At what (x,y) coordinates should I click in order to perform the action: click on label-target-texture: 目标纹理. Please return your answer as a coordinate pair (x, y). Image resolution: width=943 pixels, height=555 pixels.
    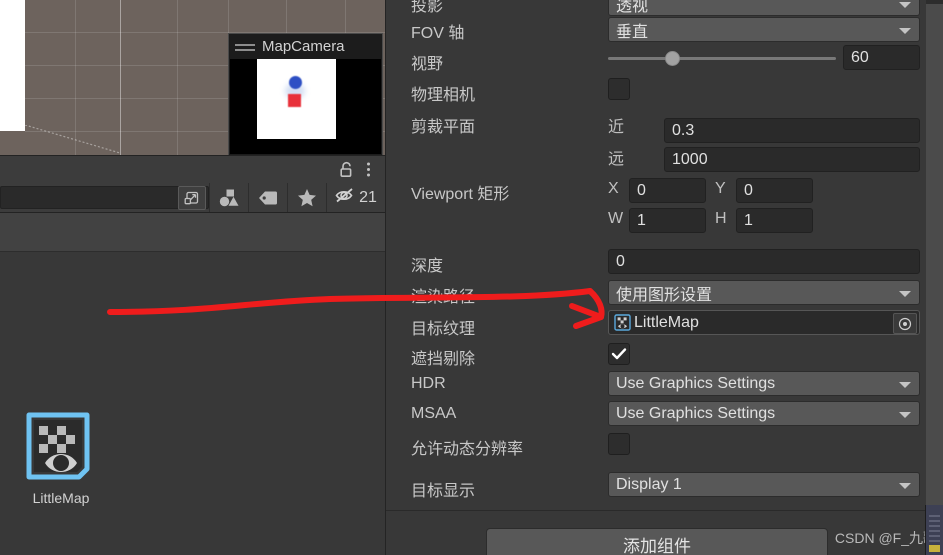
    Looking at the image, I should click on (443, 329).